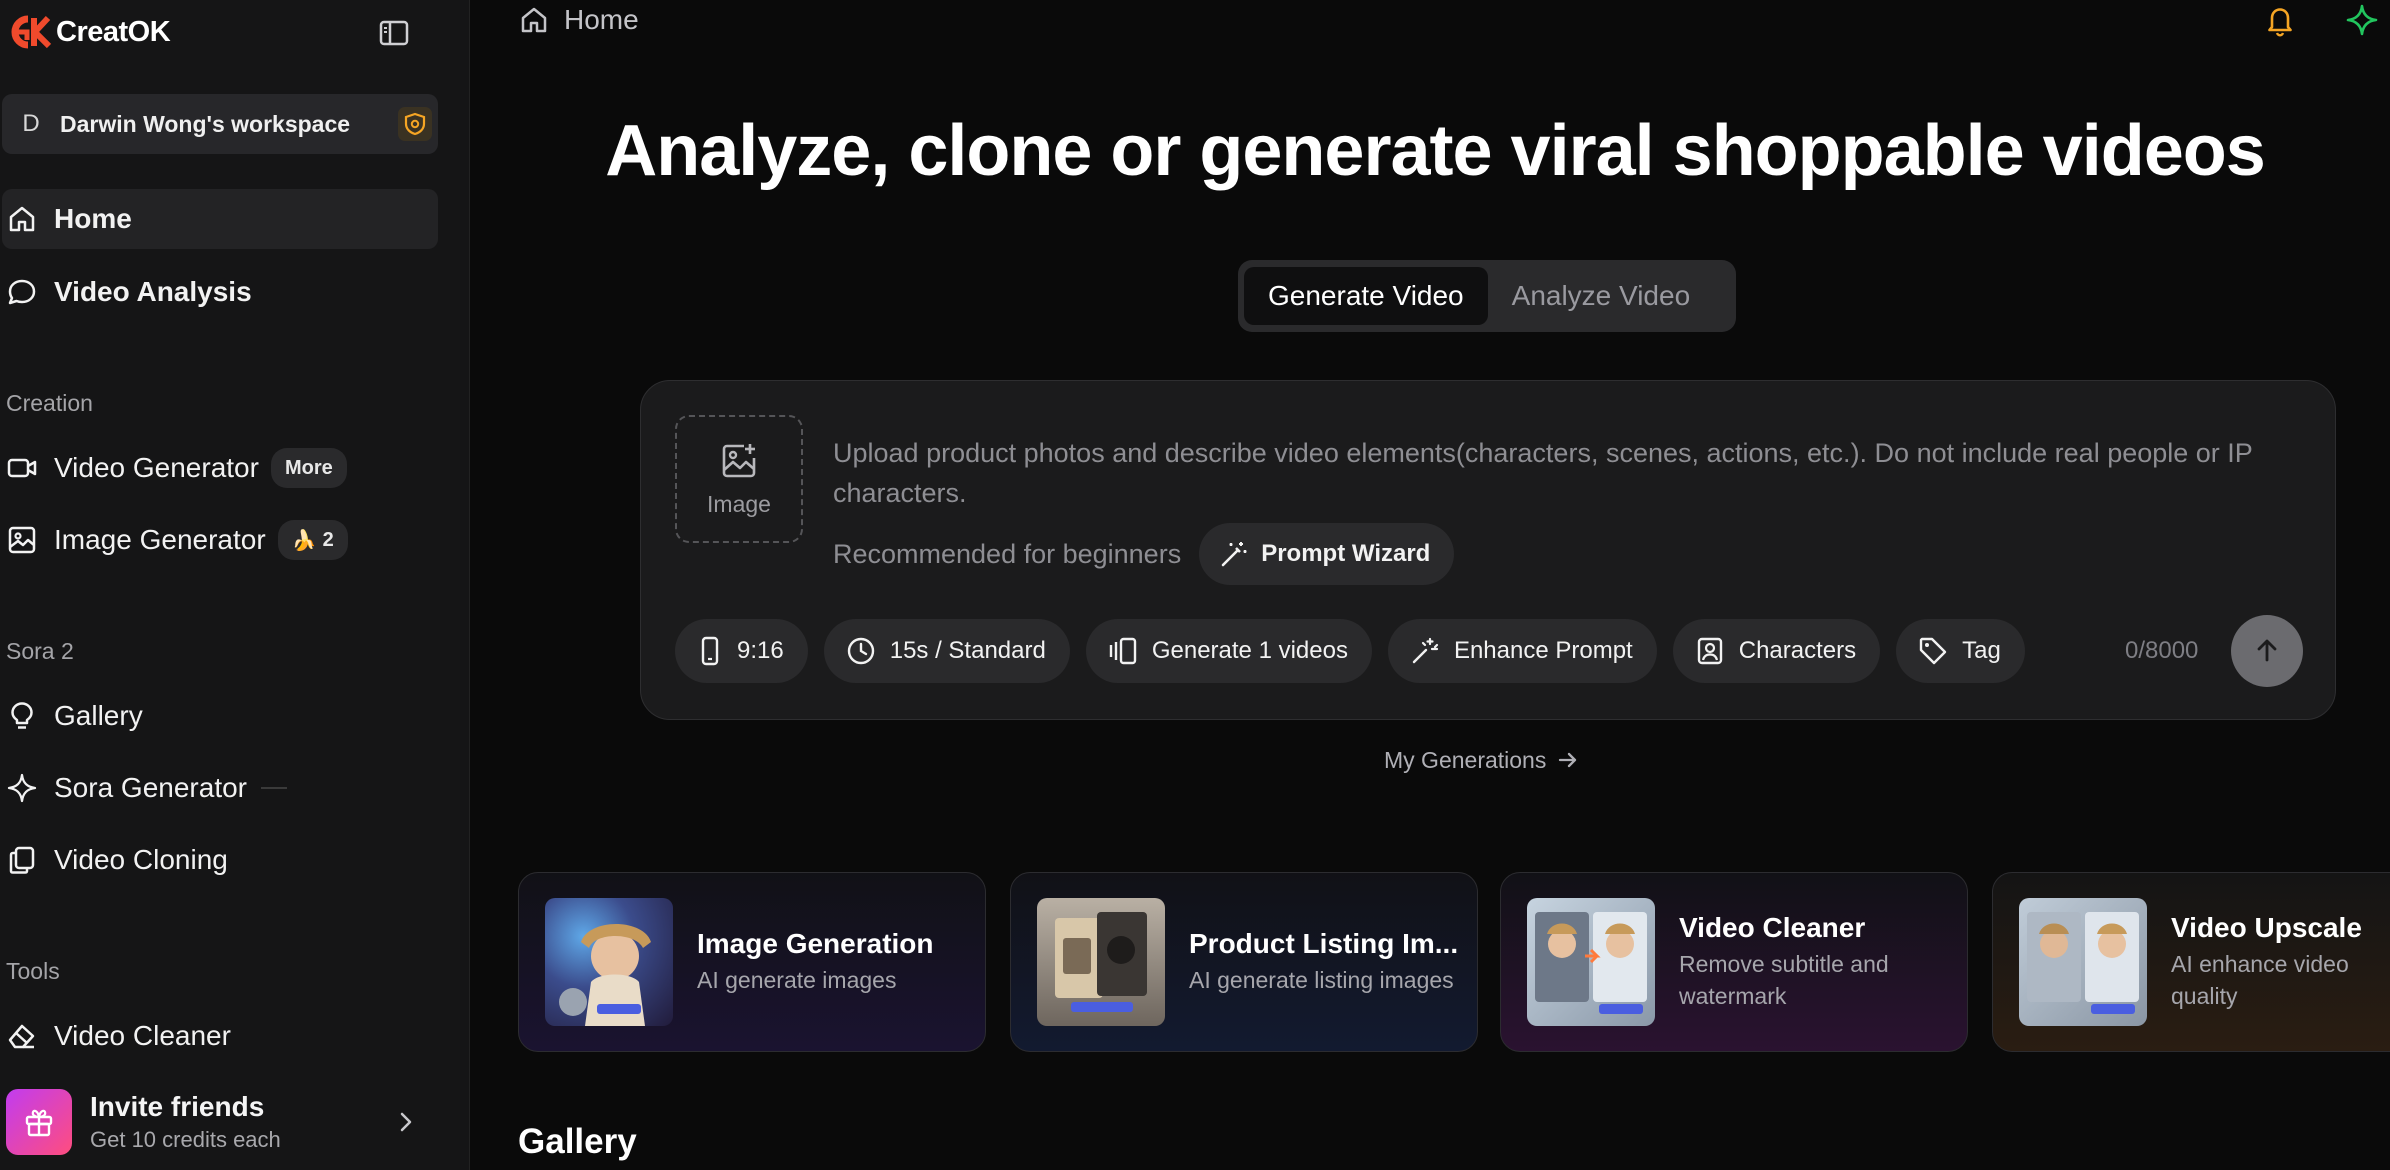  I want to click on prompt-wizard-button: Prompt Wizard, so click(1327, 554).